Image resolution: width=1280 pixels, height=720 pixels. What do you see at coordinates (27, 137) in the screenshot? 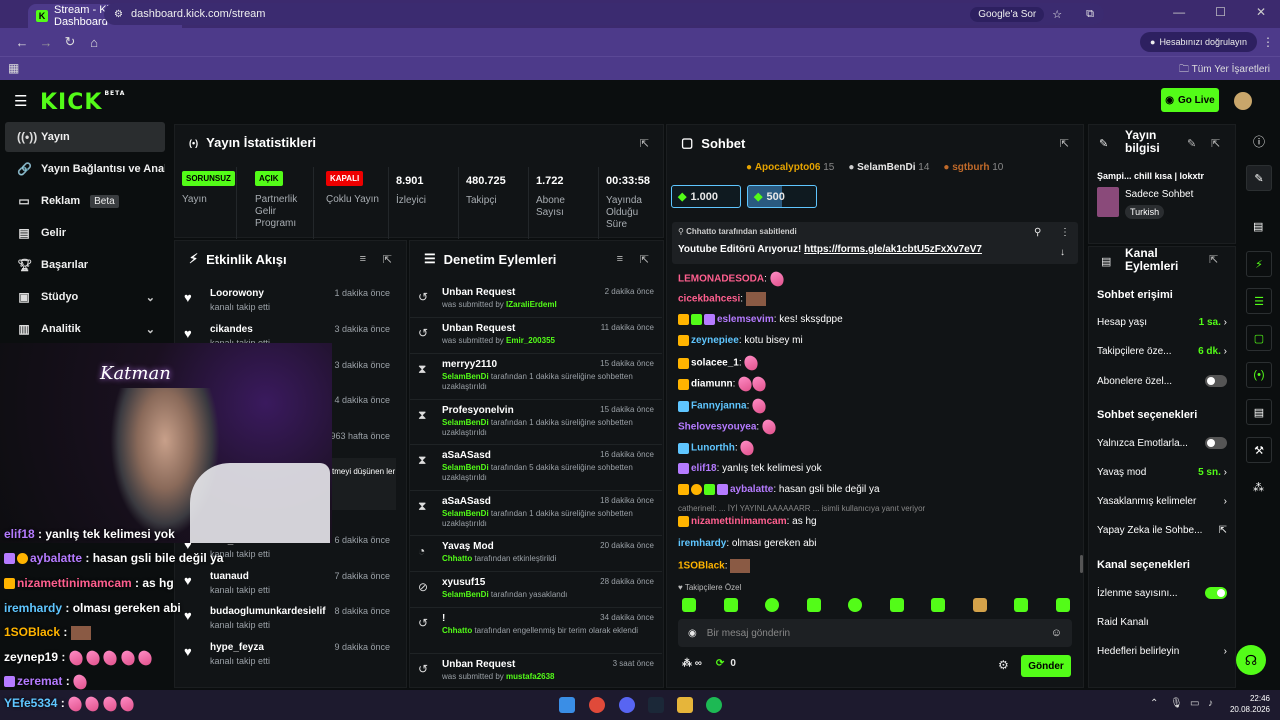
I see `broadcast-icon: ((•))` at bounding box center [27, 137].